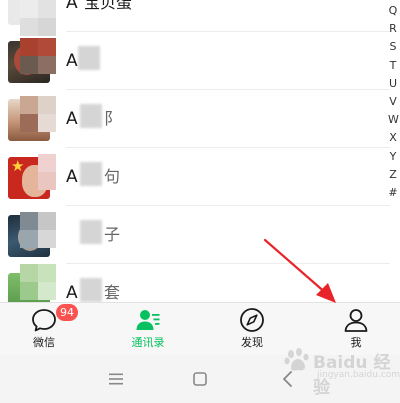 This screenshot has height=403, width=400. What do you see at coordinates (393, 193) in the screenshot?
I see `index-letter: #` at bounding box center [393, 193].